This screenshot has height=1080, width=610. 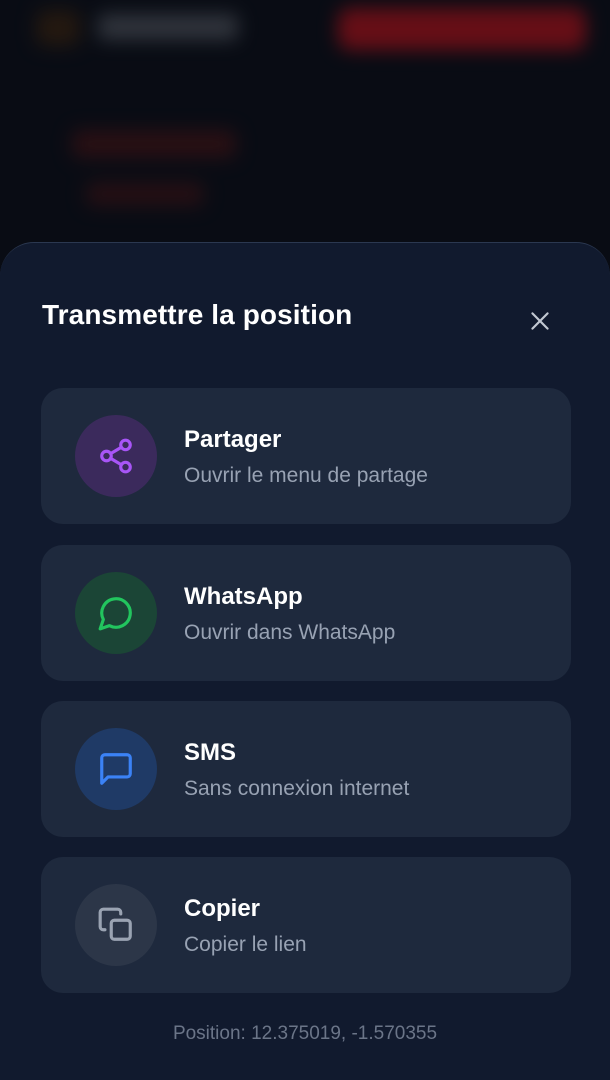 I want to click on whatsapp-icon-circle, so click(x=116, y=613).